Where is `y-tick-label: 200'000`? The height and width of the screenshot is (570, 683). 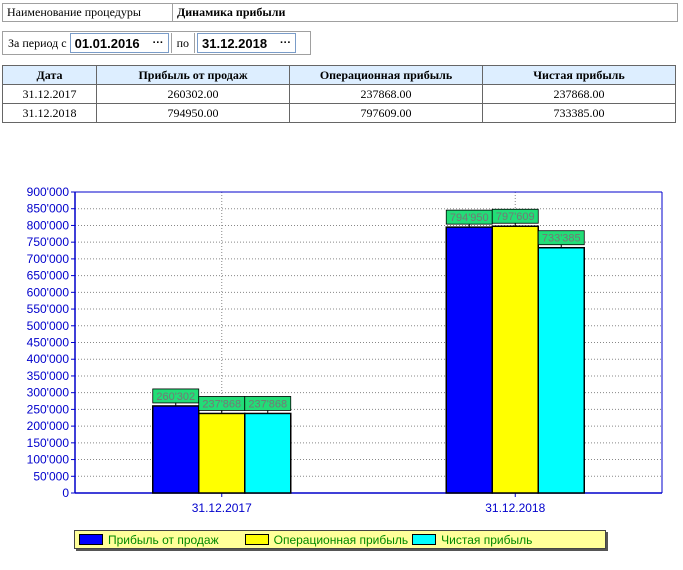
y-tick-label: 200'000 is located at coordinates (48, 426).